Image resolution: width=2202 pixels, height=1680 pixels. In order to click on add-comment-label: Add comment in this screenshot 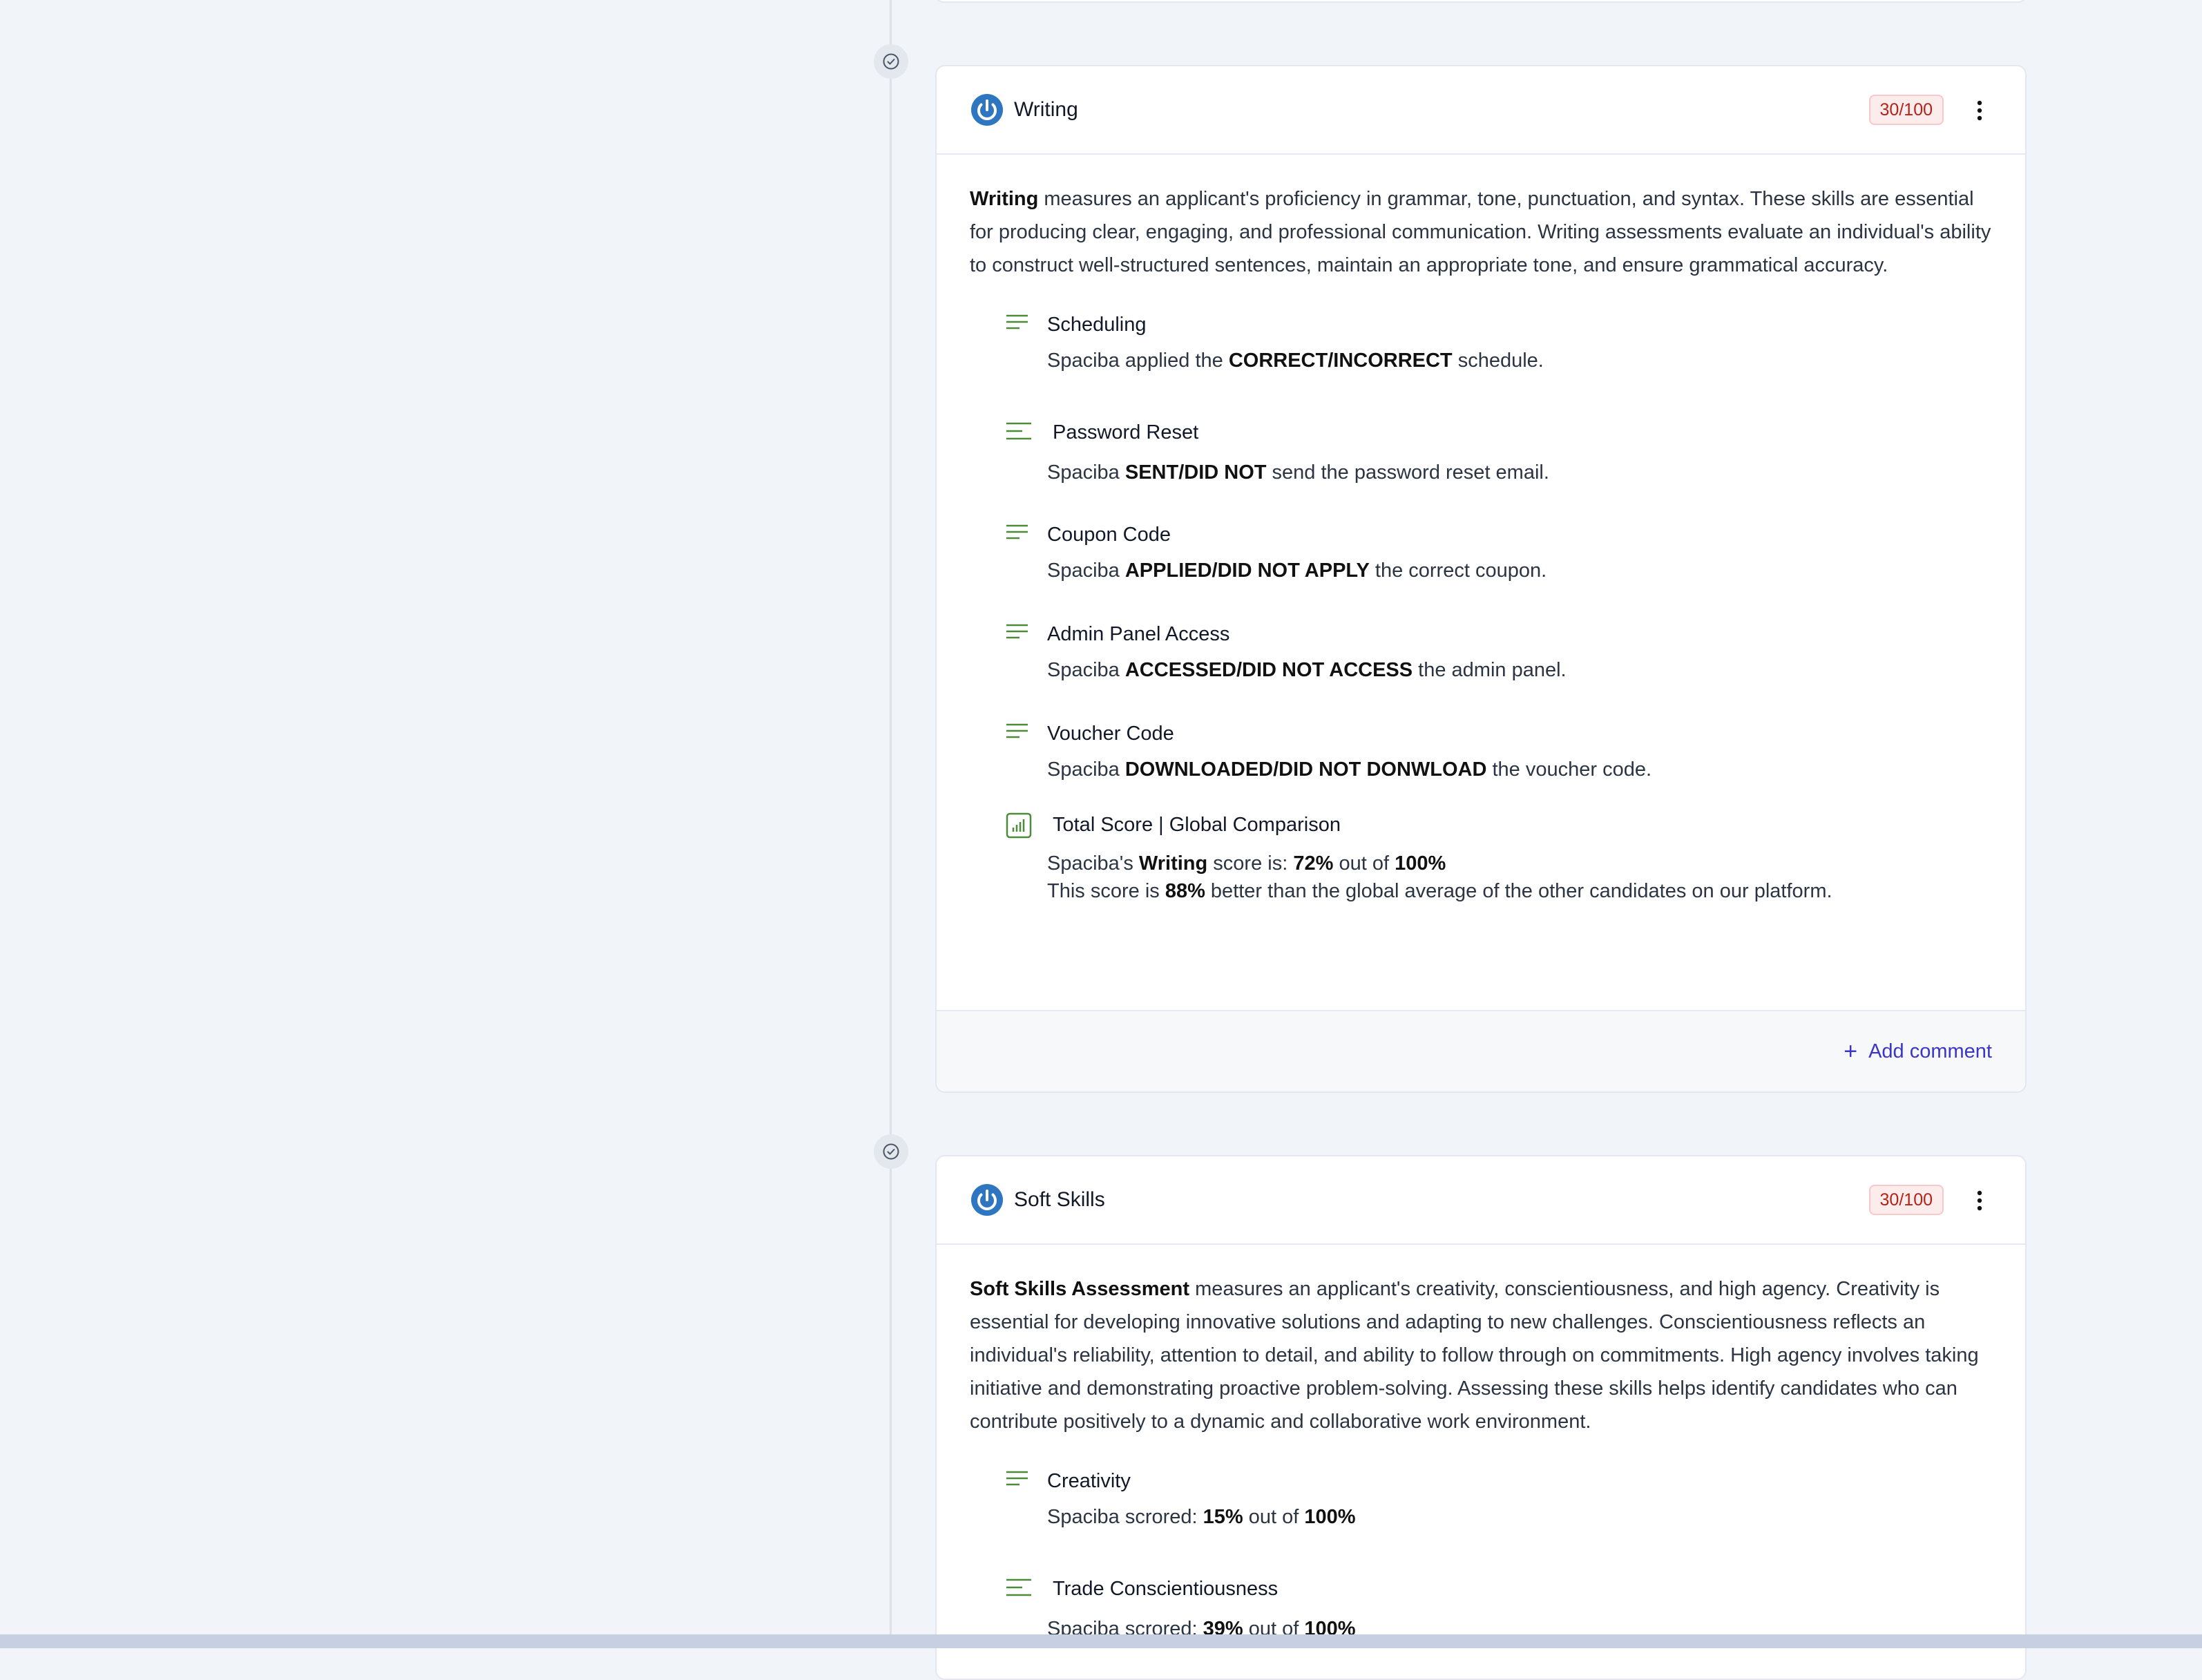, I will do `click(1930, 1051)`.